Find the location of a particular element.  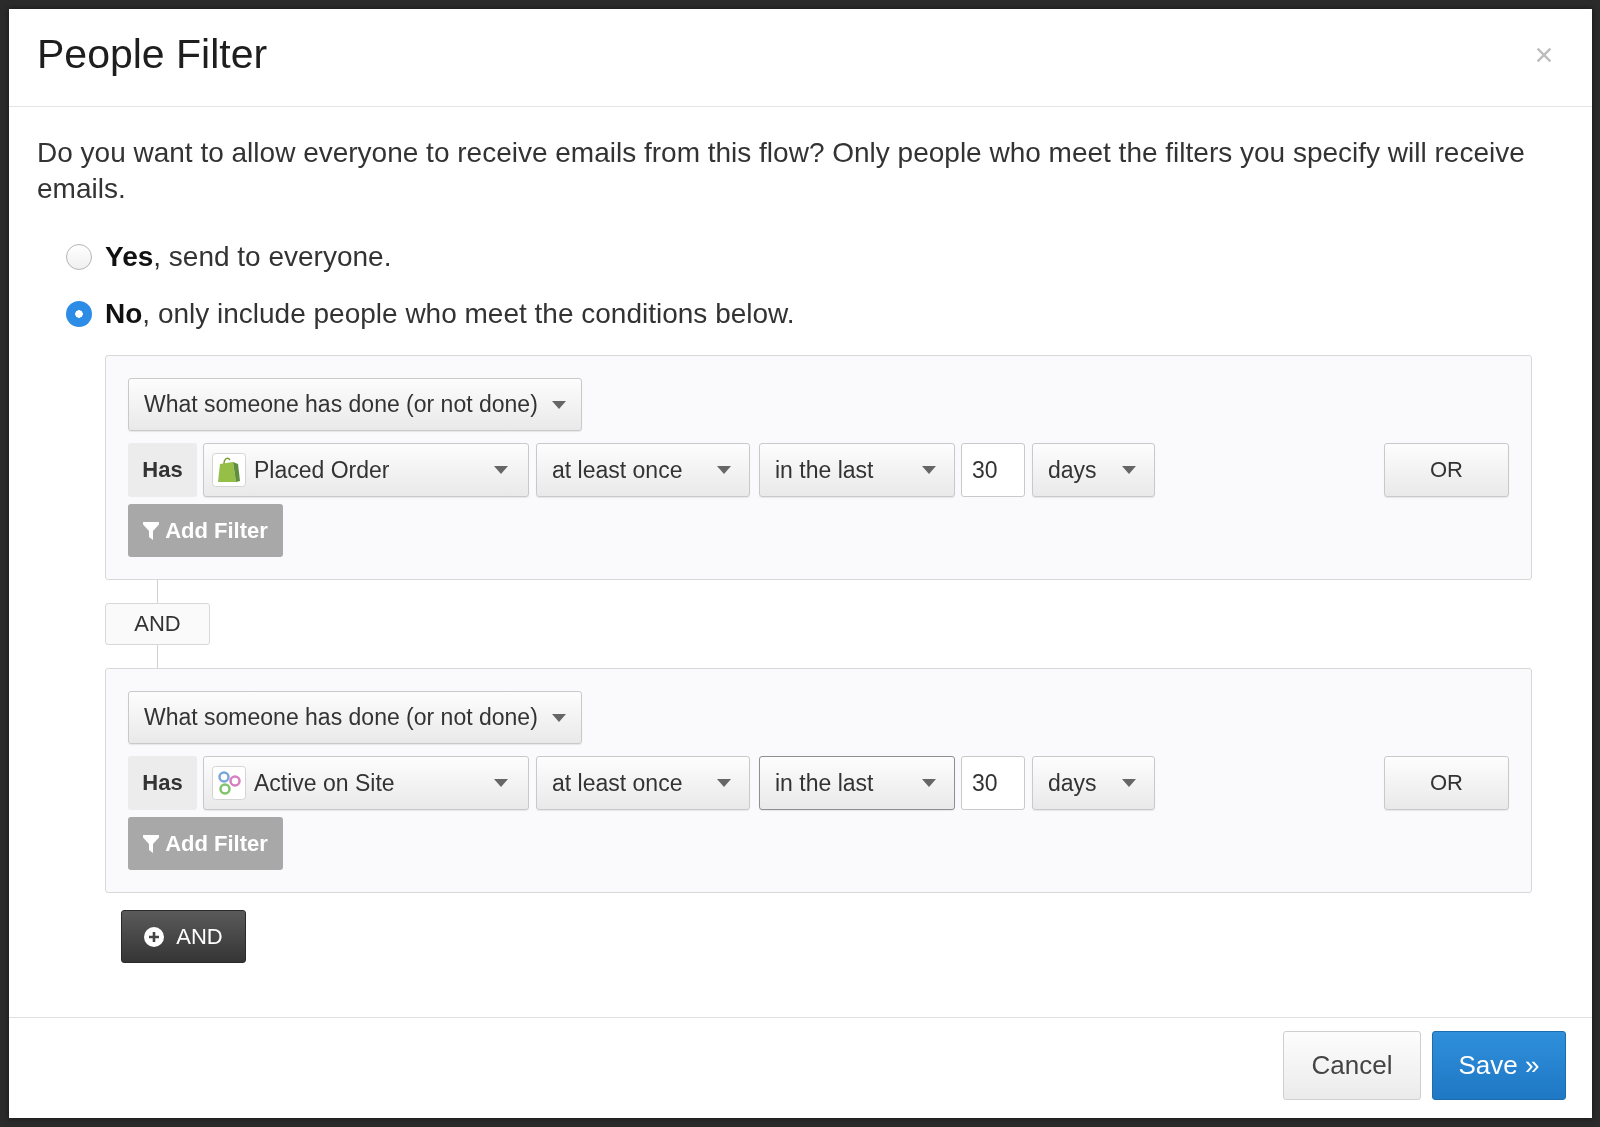

shopping-bag-icon is located at coordinates (229, 470).